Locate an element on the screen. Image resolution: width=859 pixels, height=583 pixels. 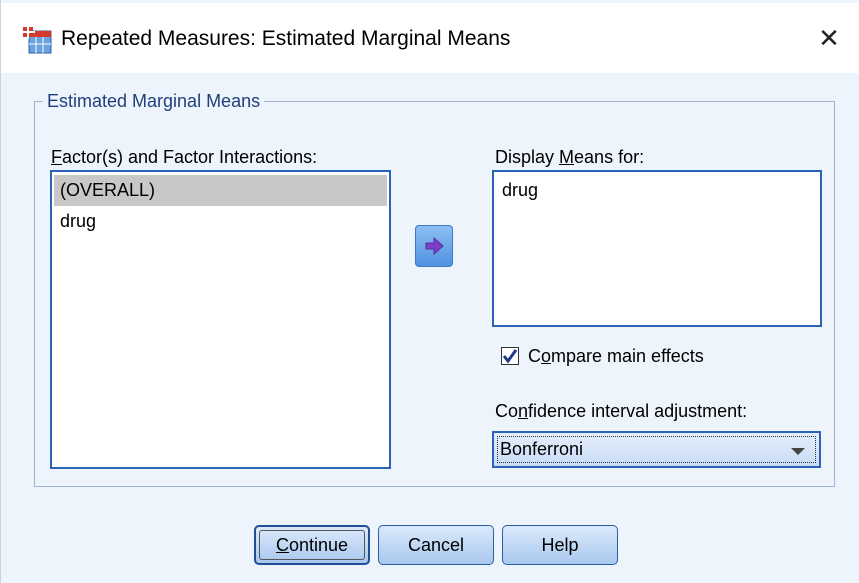
factors-label: Factor(s) and Factor Interactions: is located at coordinates (184, 157).